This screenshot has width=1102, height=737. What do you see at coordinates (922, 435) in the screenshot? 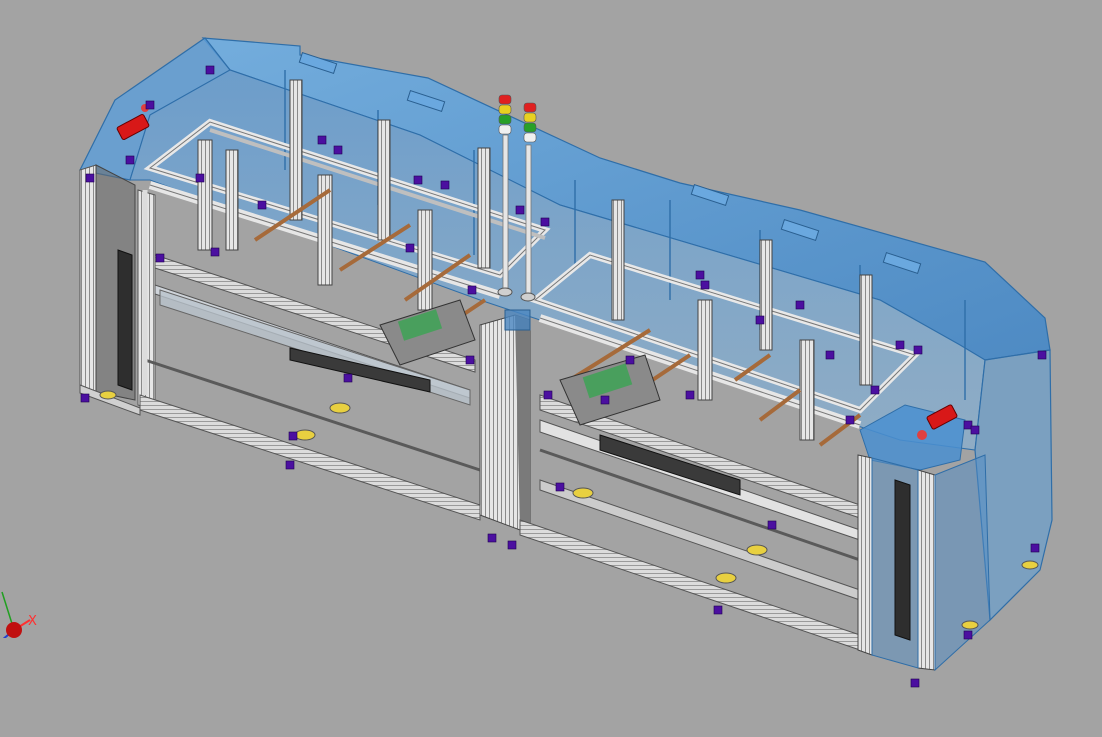
I see `indicator-light-right` at bounding box center [922, 435].